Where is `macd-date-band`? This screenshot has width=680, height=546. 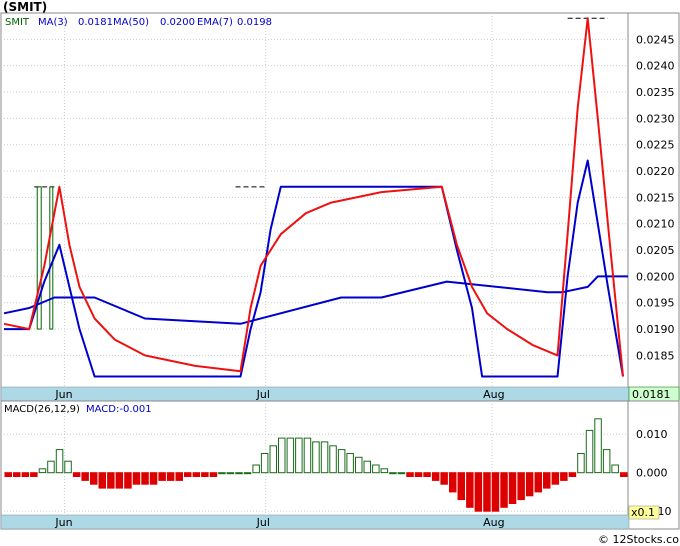 macd-date-band is located at coordinates (315, 522).